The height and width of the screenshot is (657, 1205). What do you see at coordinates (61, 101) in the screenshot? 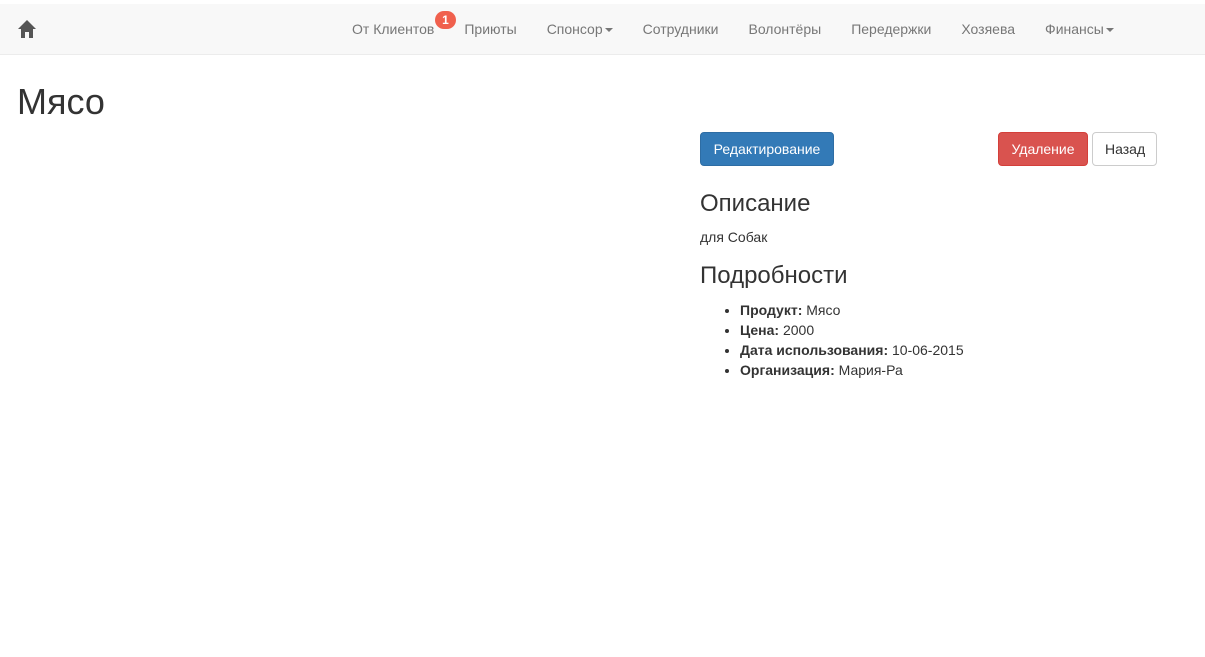
I see `page-title: Мясо` at bounding box center [61, 101].